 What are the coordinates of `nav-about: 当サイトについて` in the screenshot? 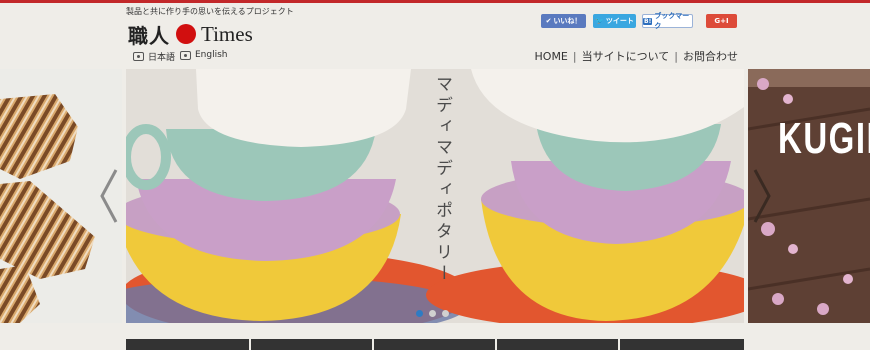 It's located at (626, 56).